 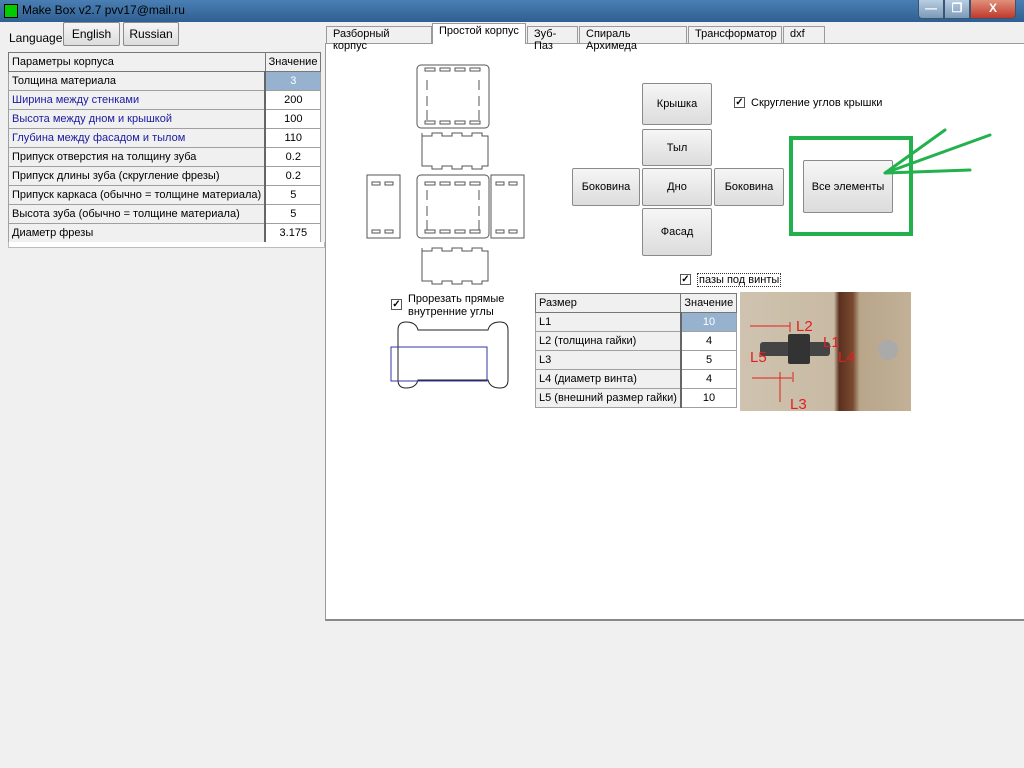 I want to click on table-row: L5 (внешний размер гайки) 10, so click(x=636, y=398).